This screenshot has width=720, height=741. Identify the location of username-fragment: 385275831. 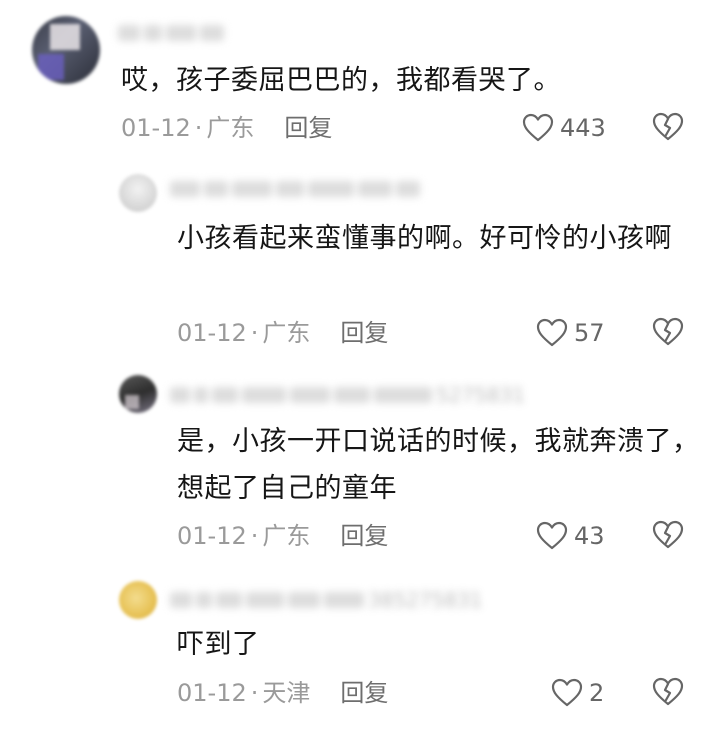
(425, 600).